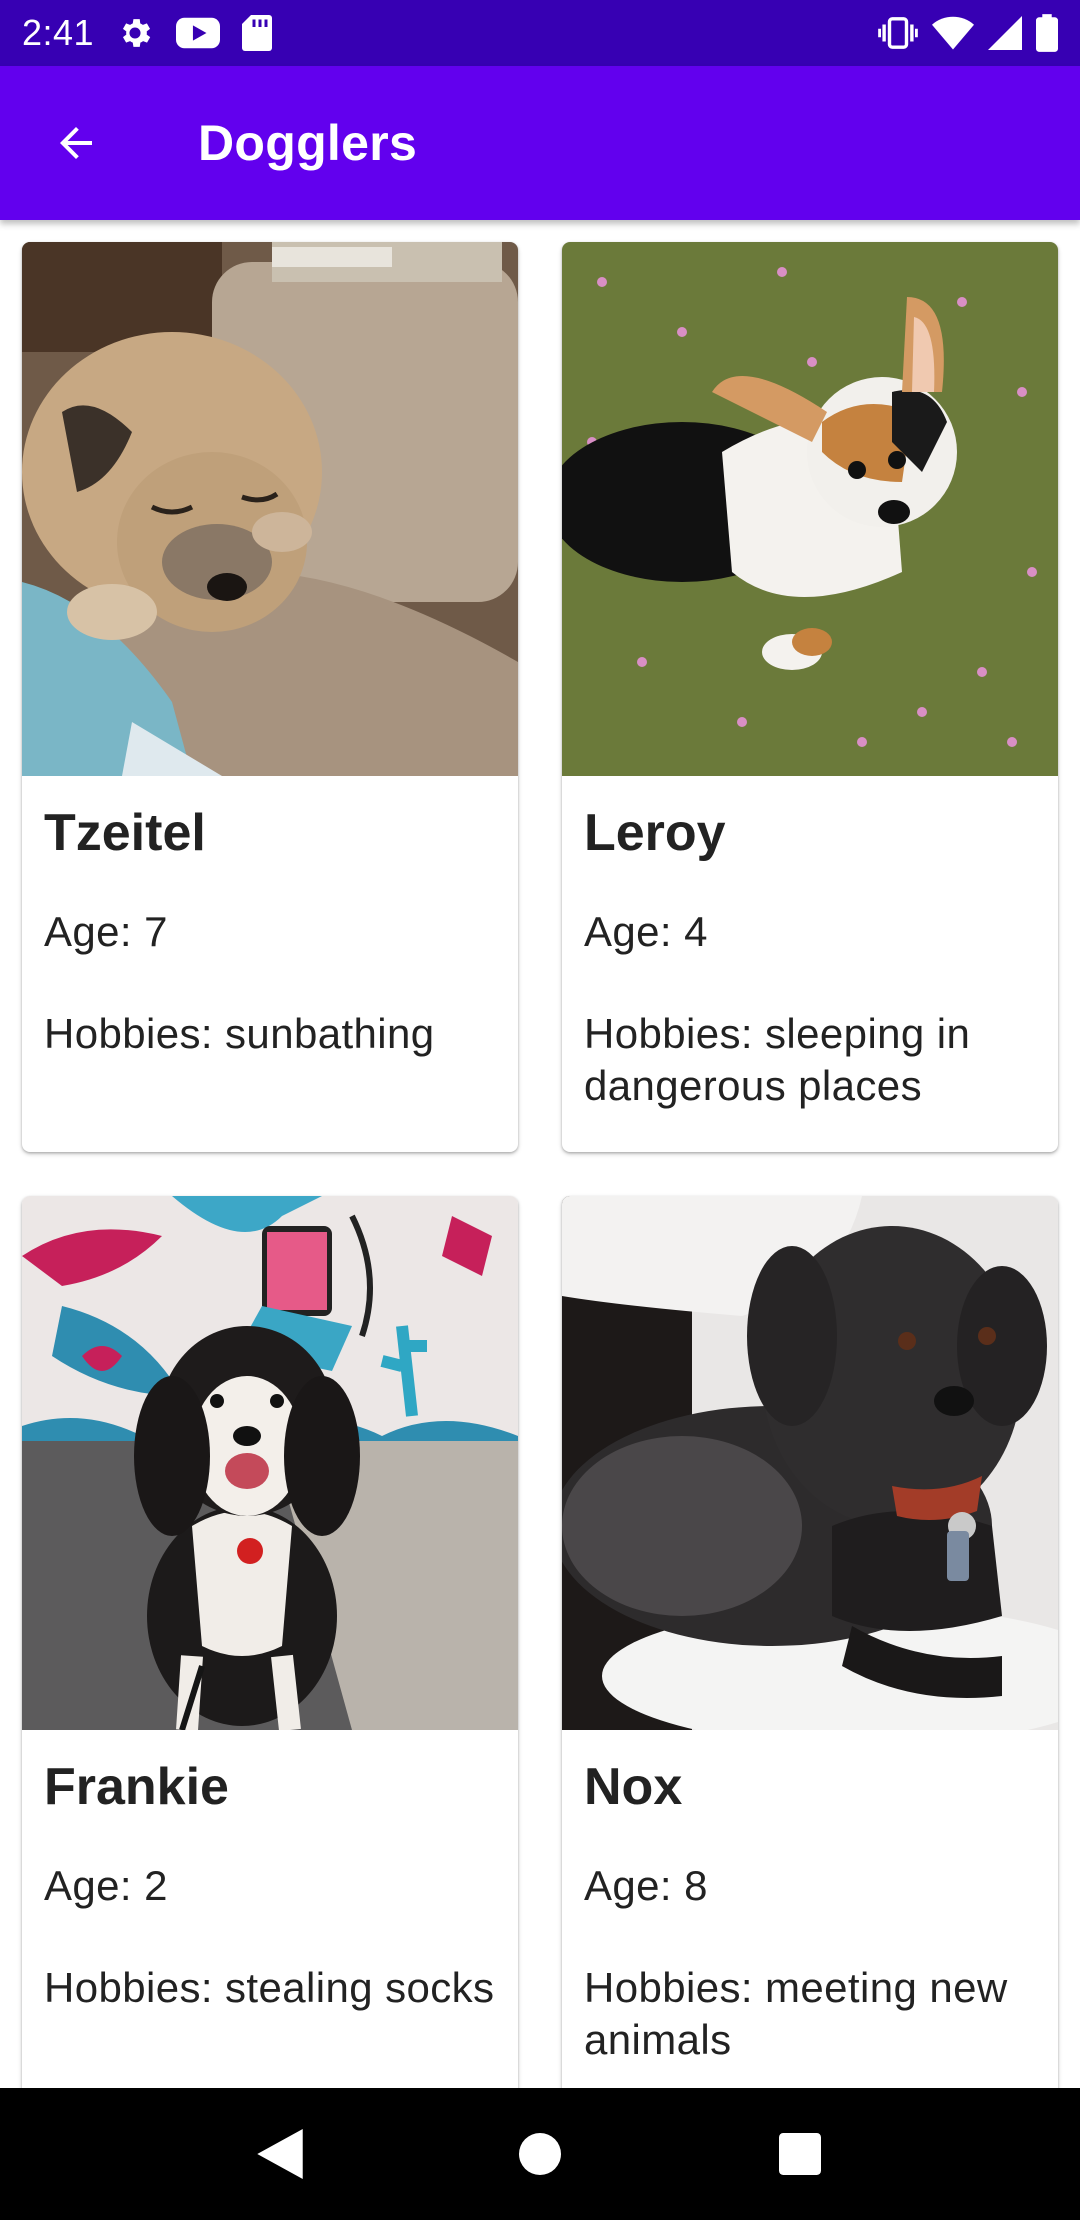  I want to click on arrow-back-icon, so click(76, 143).